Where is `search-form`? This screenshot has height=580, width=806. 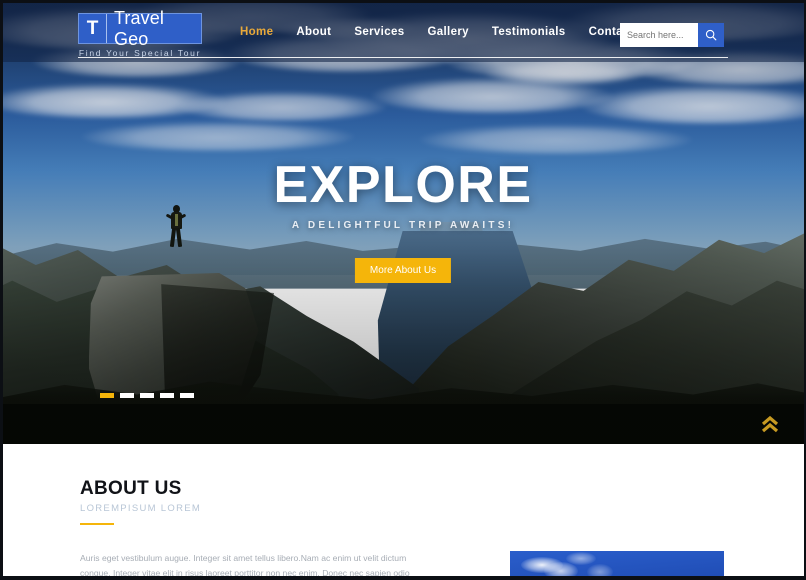
search-form is located at coordinates (672, 35).